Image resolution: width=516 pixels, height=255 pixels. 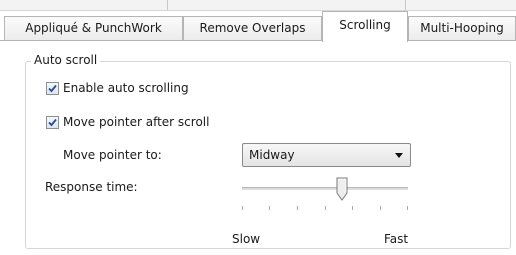 I want to click on tab-applique-punchwork: Appliqué & PunchWork, so click(x=93, y=28).